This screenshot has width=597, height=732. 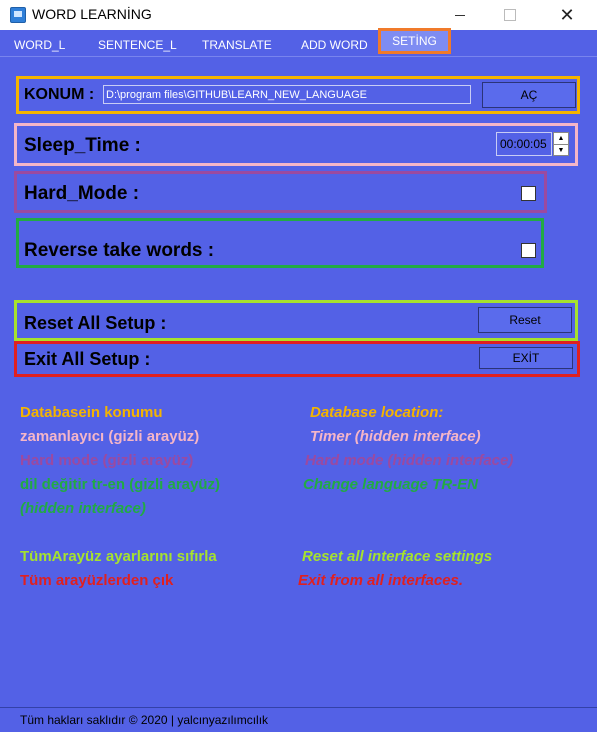 I want to click on note-exit-tr: Tüm arayüzlerden çık, so click(x=97, y=580).